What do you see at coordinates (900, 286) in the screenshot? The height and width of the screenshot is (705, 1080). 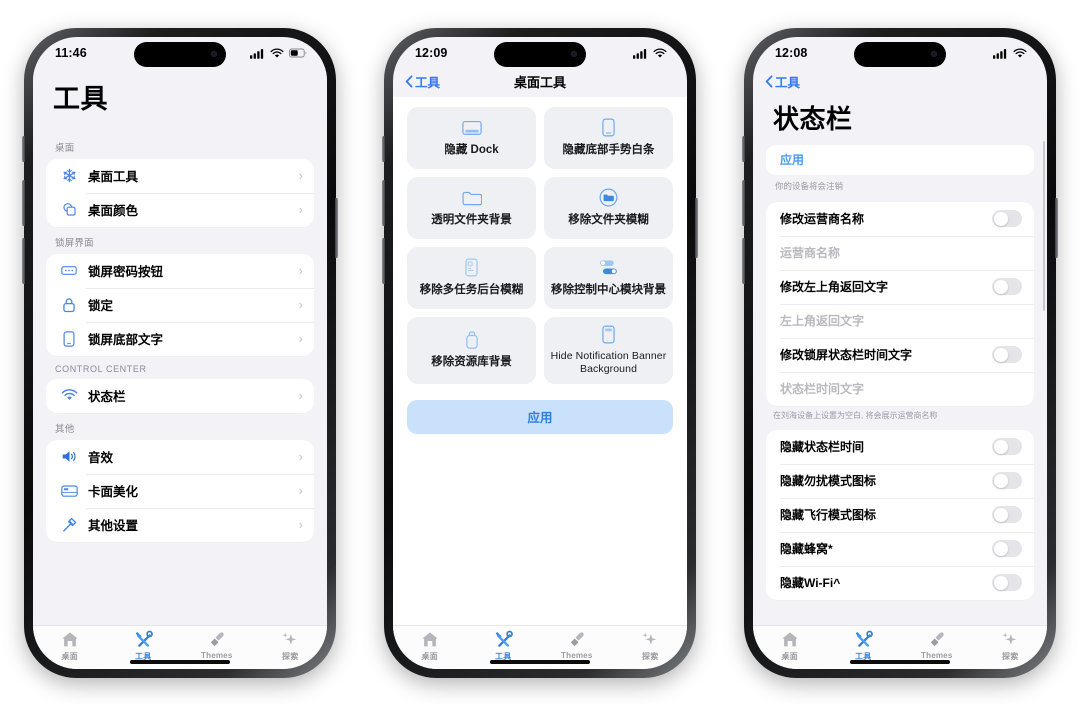 I see `setting-row-back-text: 修改左上角返回文字` at bounding box center [900, 286].